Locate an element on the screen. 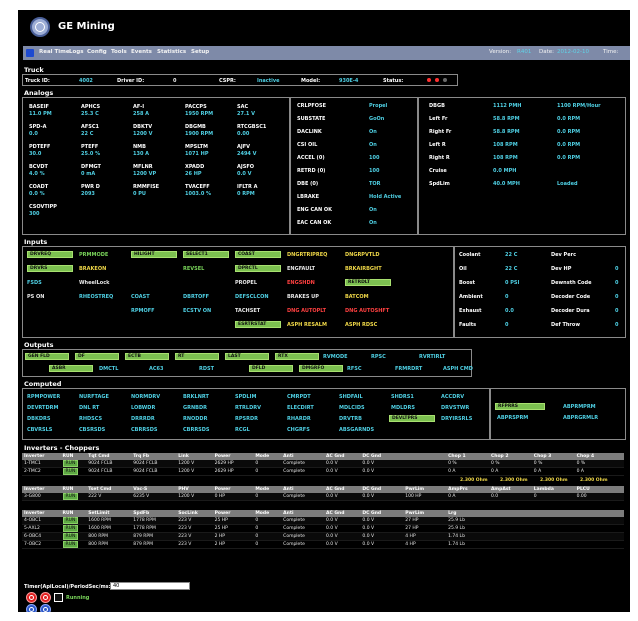 The image size is (638, 621). play-button is located at coordinates (31, 608).